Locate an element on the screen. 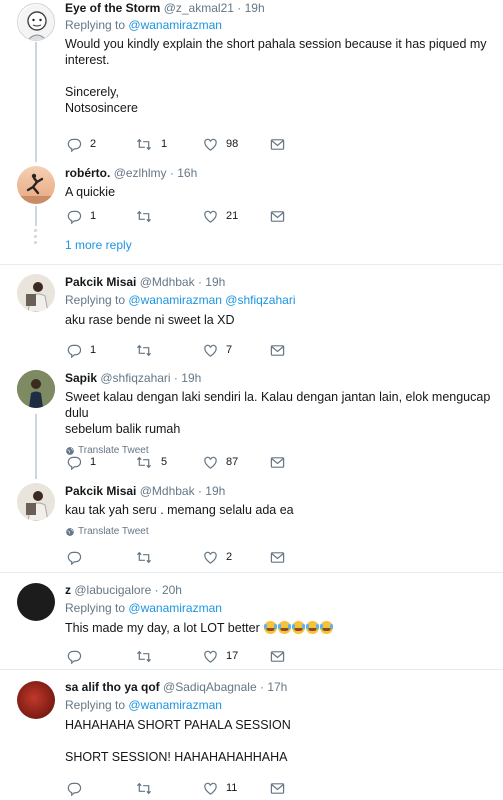 The image size is (503, 800). display-name: z is located at coordinates (68, 590).